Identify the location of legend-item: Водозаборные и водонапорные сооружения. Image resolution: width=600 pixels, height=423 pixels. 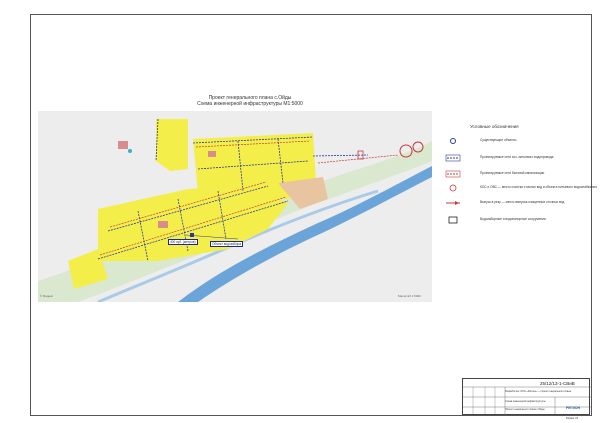
(512, 220).